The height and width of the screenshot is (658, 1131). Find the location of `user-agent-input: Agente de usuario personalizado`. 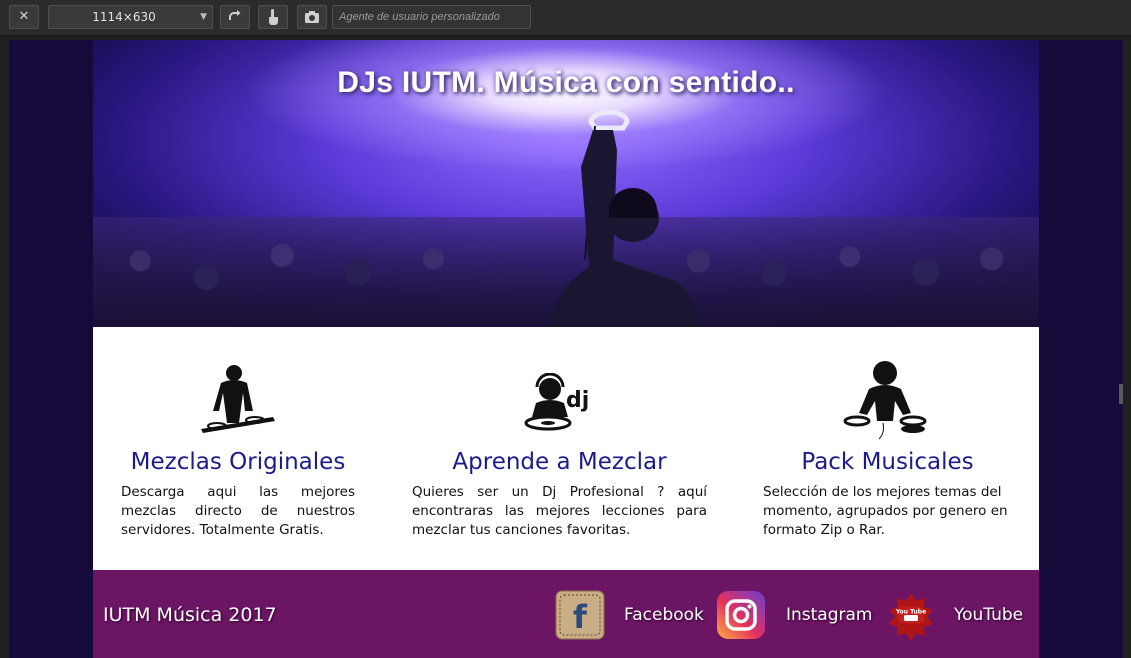

user-agent-input: Agente de usuario personalizado is located at coordinates (431, 17).